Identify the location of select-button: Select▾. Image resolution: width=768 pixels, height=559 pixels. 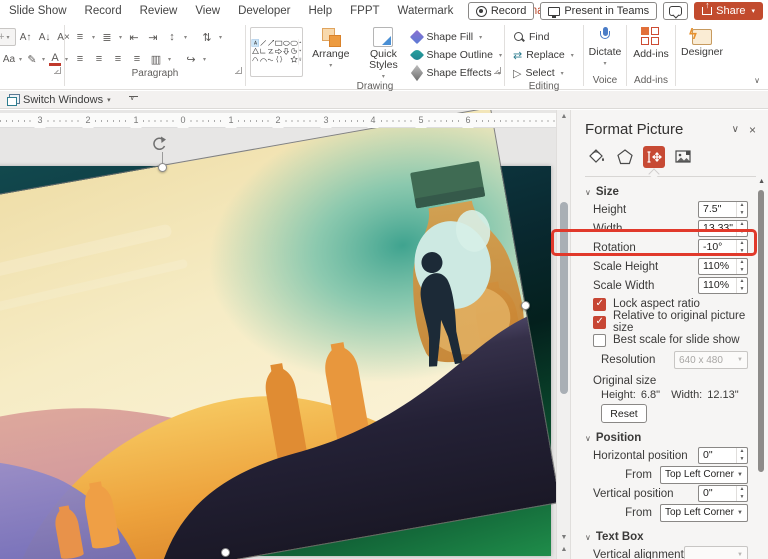
(544, 73).